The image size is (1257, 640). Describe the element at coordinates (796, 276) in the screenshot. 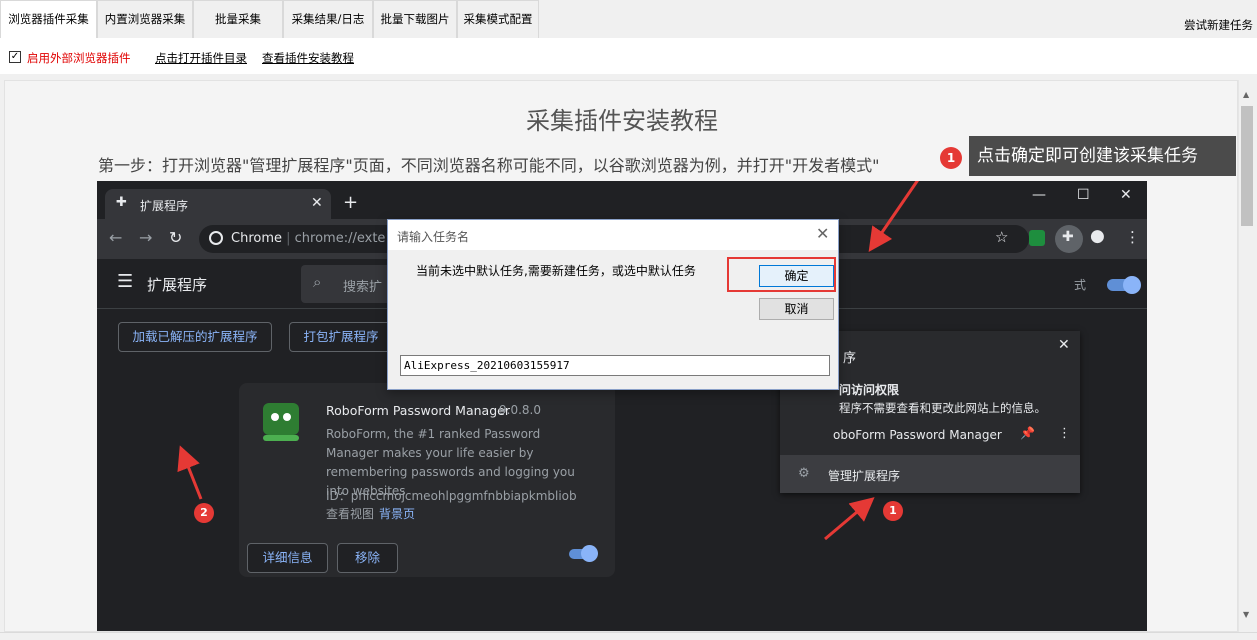

I see `ok-button: 确定` at that location.